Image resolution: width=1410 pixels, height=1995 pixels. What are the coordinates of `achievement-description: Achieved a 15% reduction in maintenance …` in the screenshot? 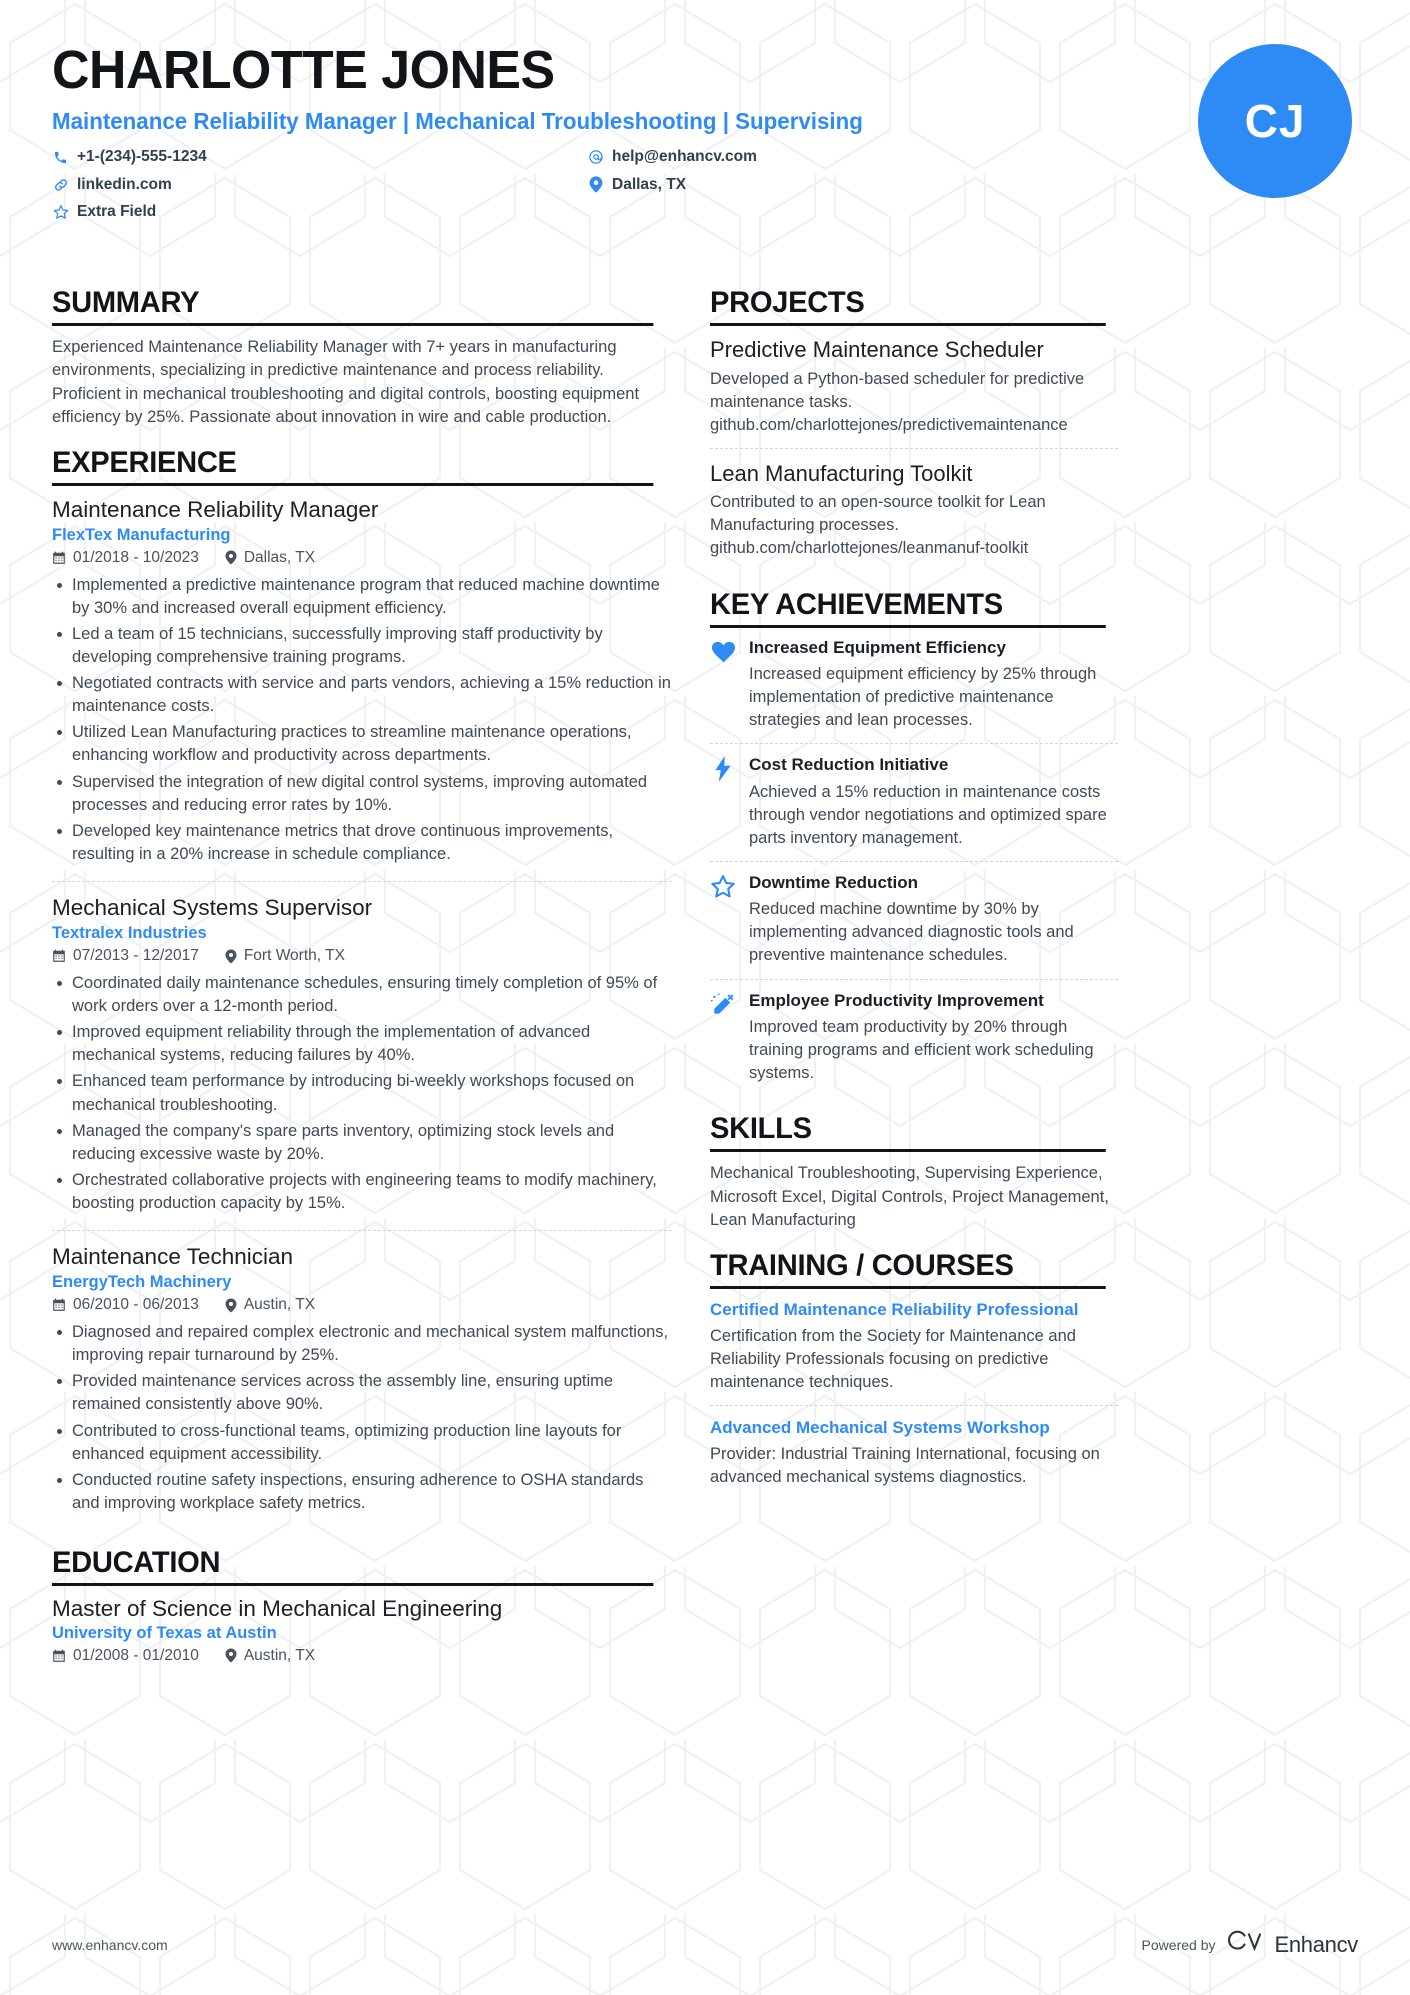 It's located at (928, 814).